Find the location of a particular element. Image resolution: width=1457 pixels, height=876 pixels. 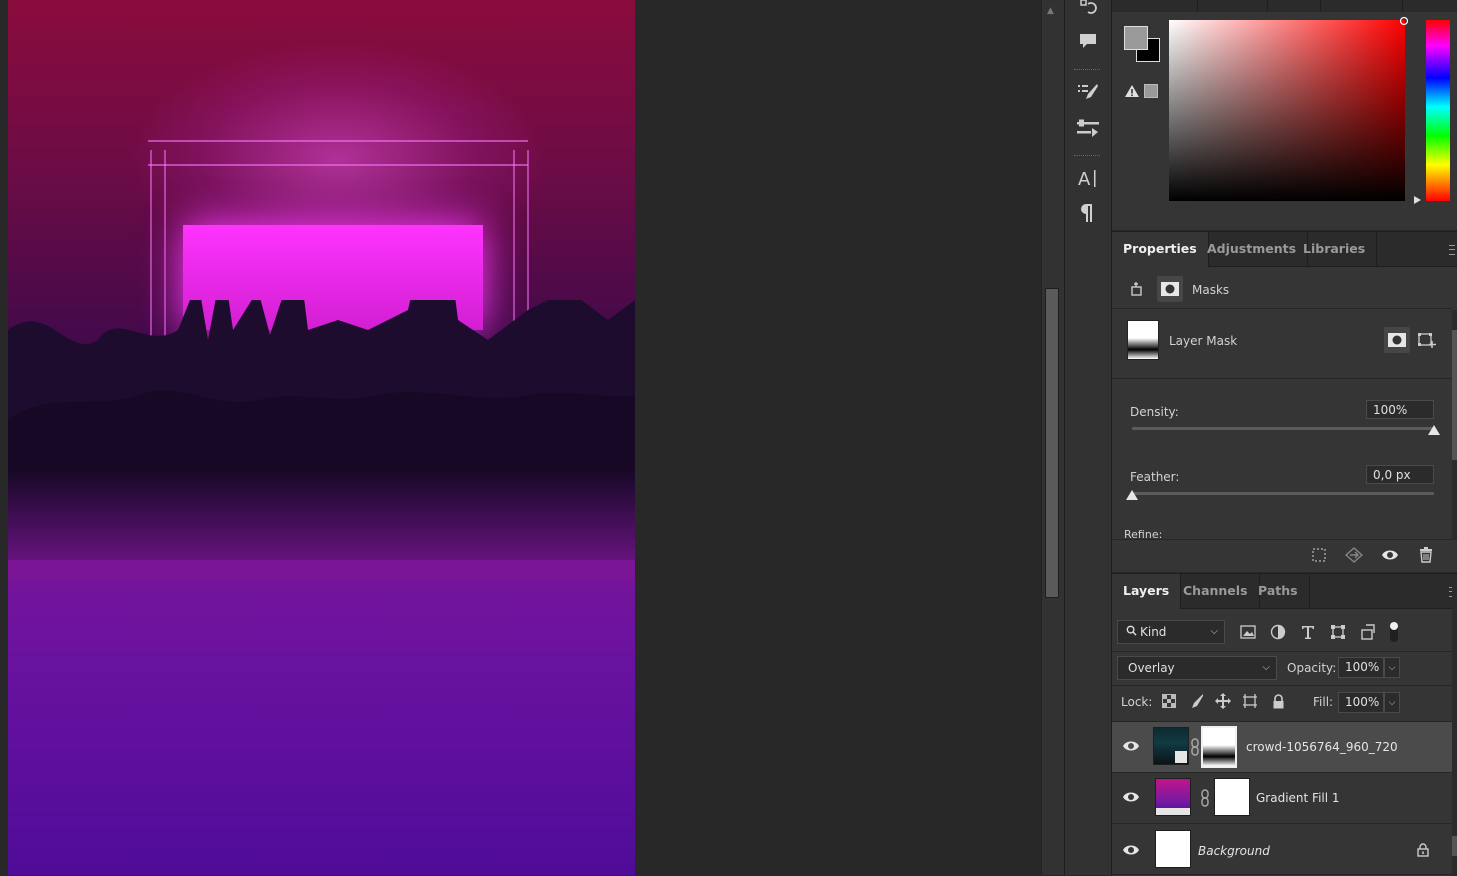

lock-image-pixels-icon is located at coordinates (1196, 701).